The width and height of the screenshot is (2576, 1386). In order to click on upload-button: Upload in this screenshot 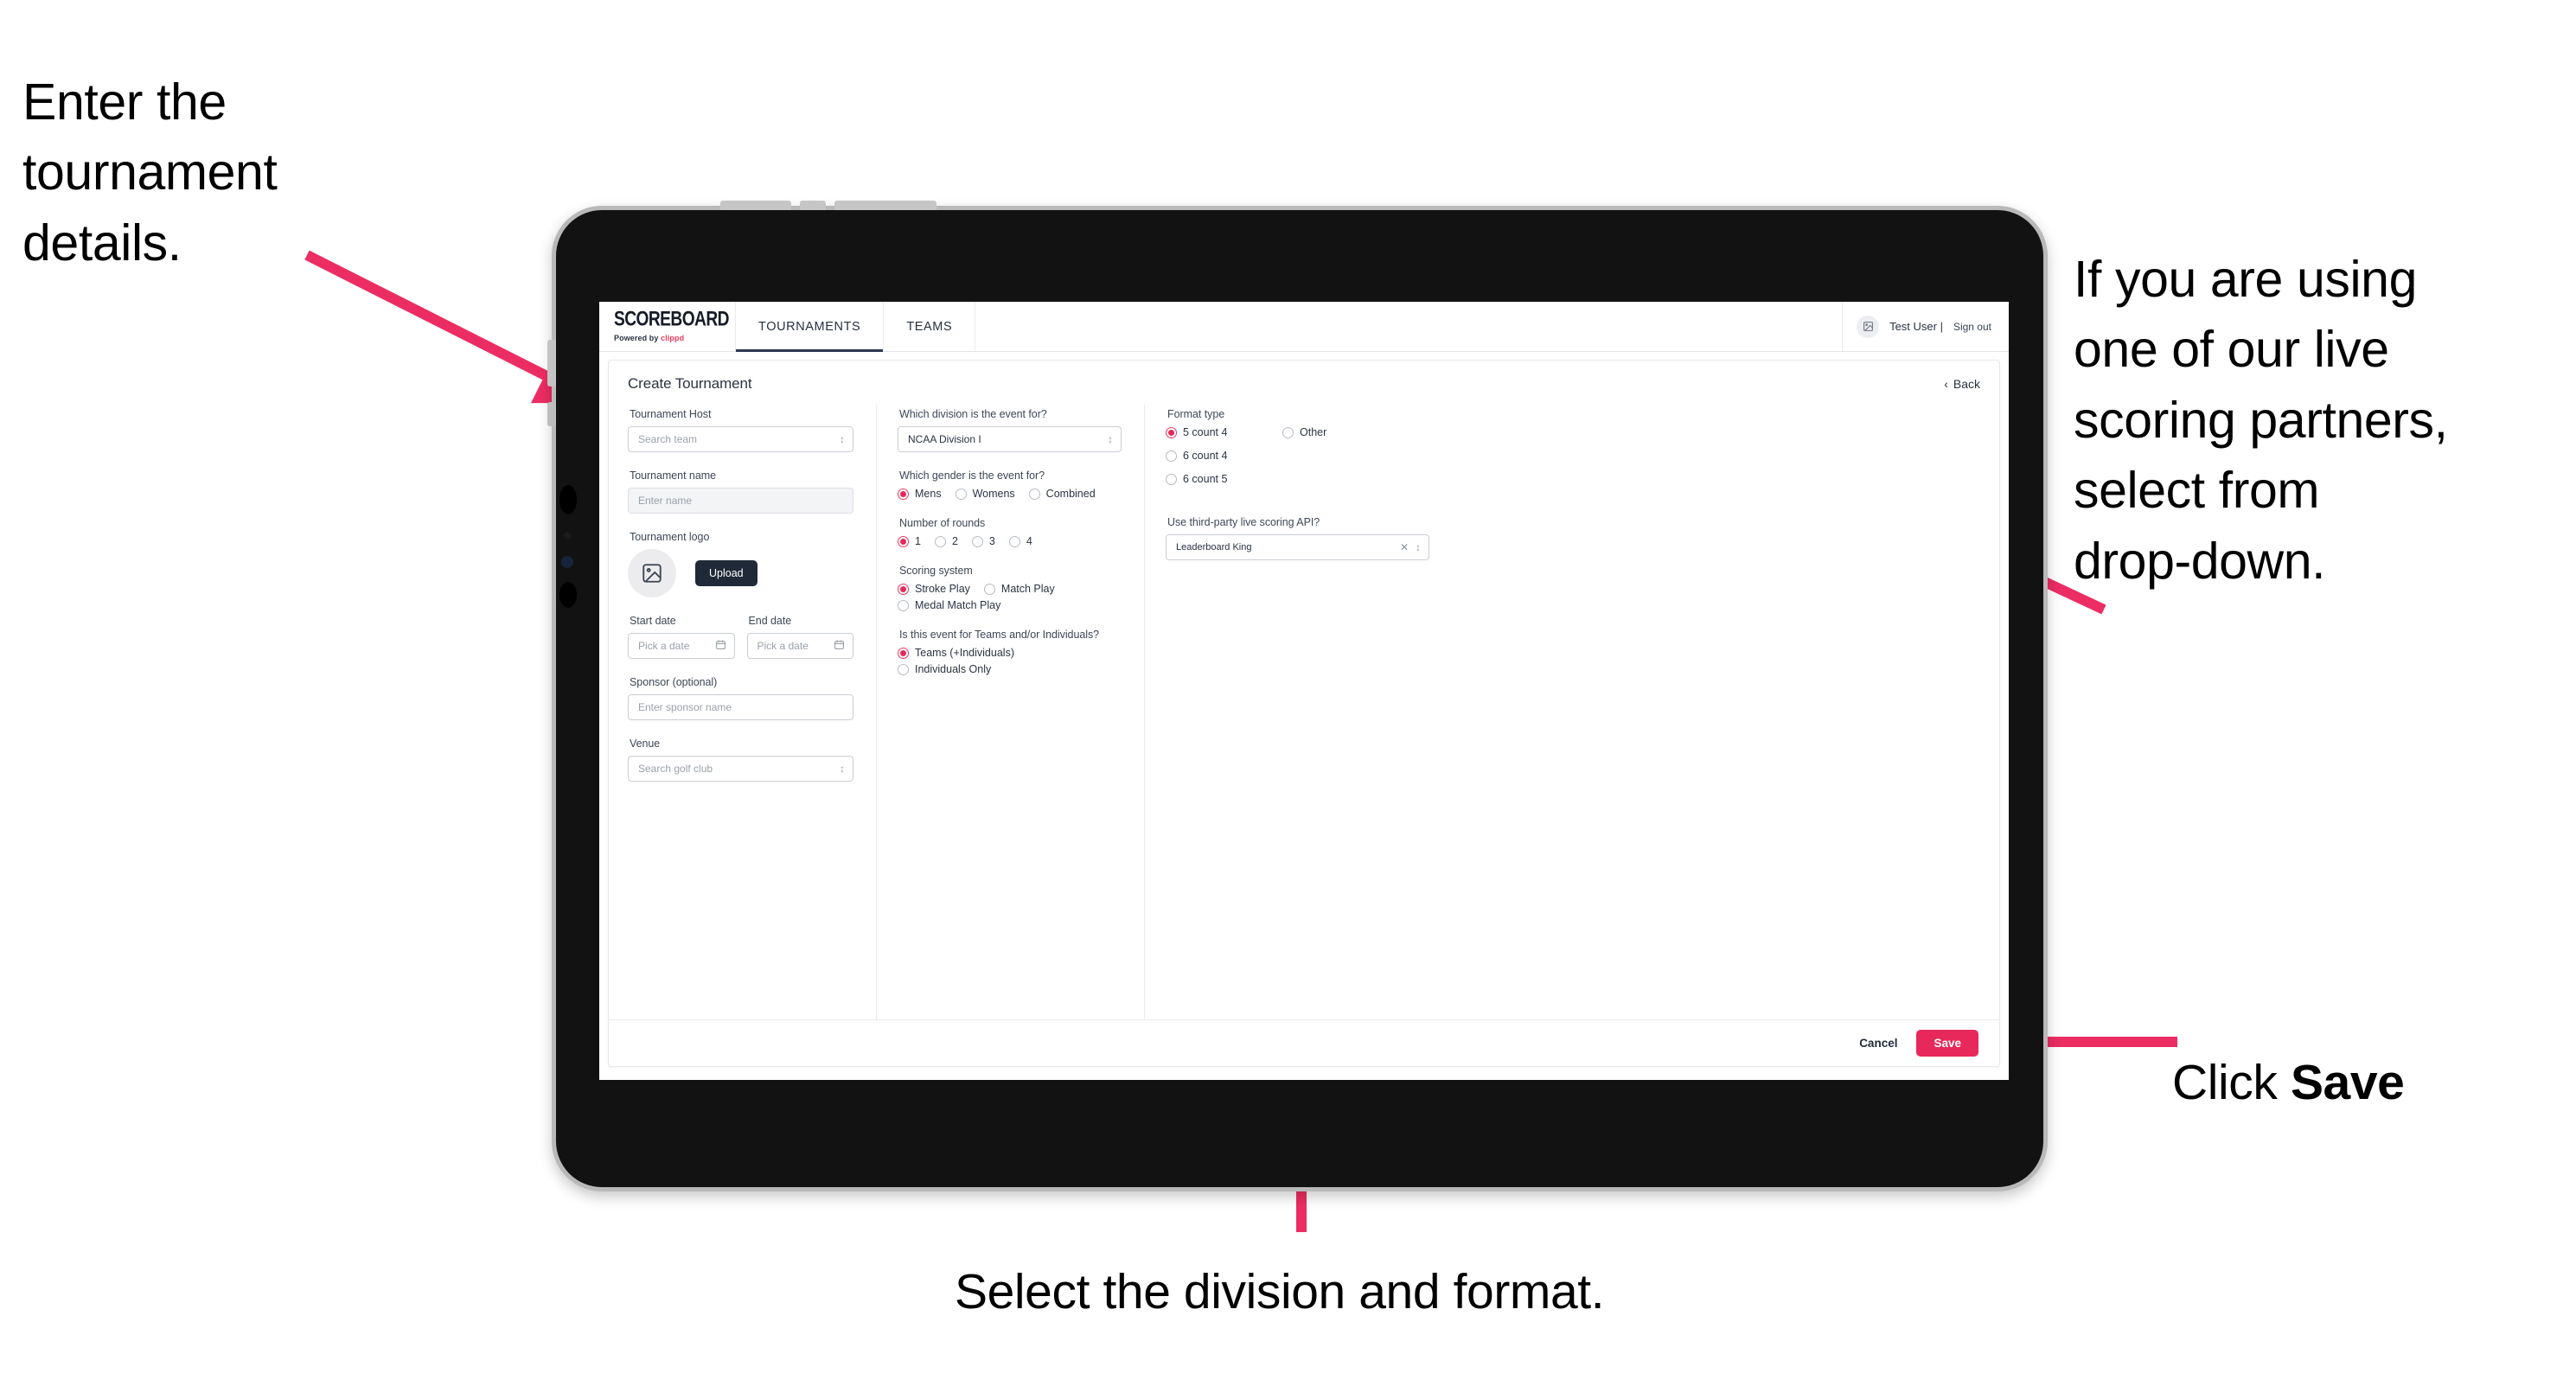, I will do `click(726, 573)`.